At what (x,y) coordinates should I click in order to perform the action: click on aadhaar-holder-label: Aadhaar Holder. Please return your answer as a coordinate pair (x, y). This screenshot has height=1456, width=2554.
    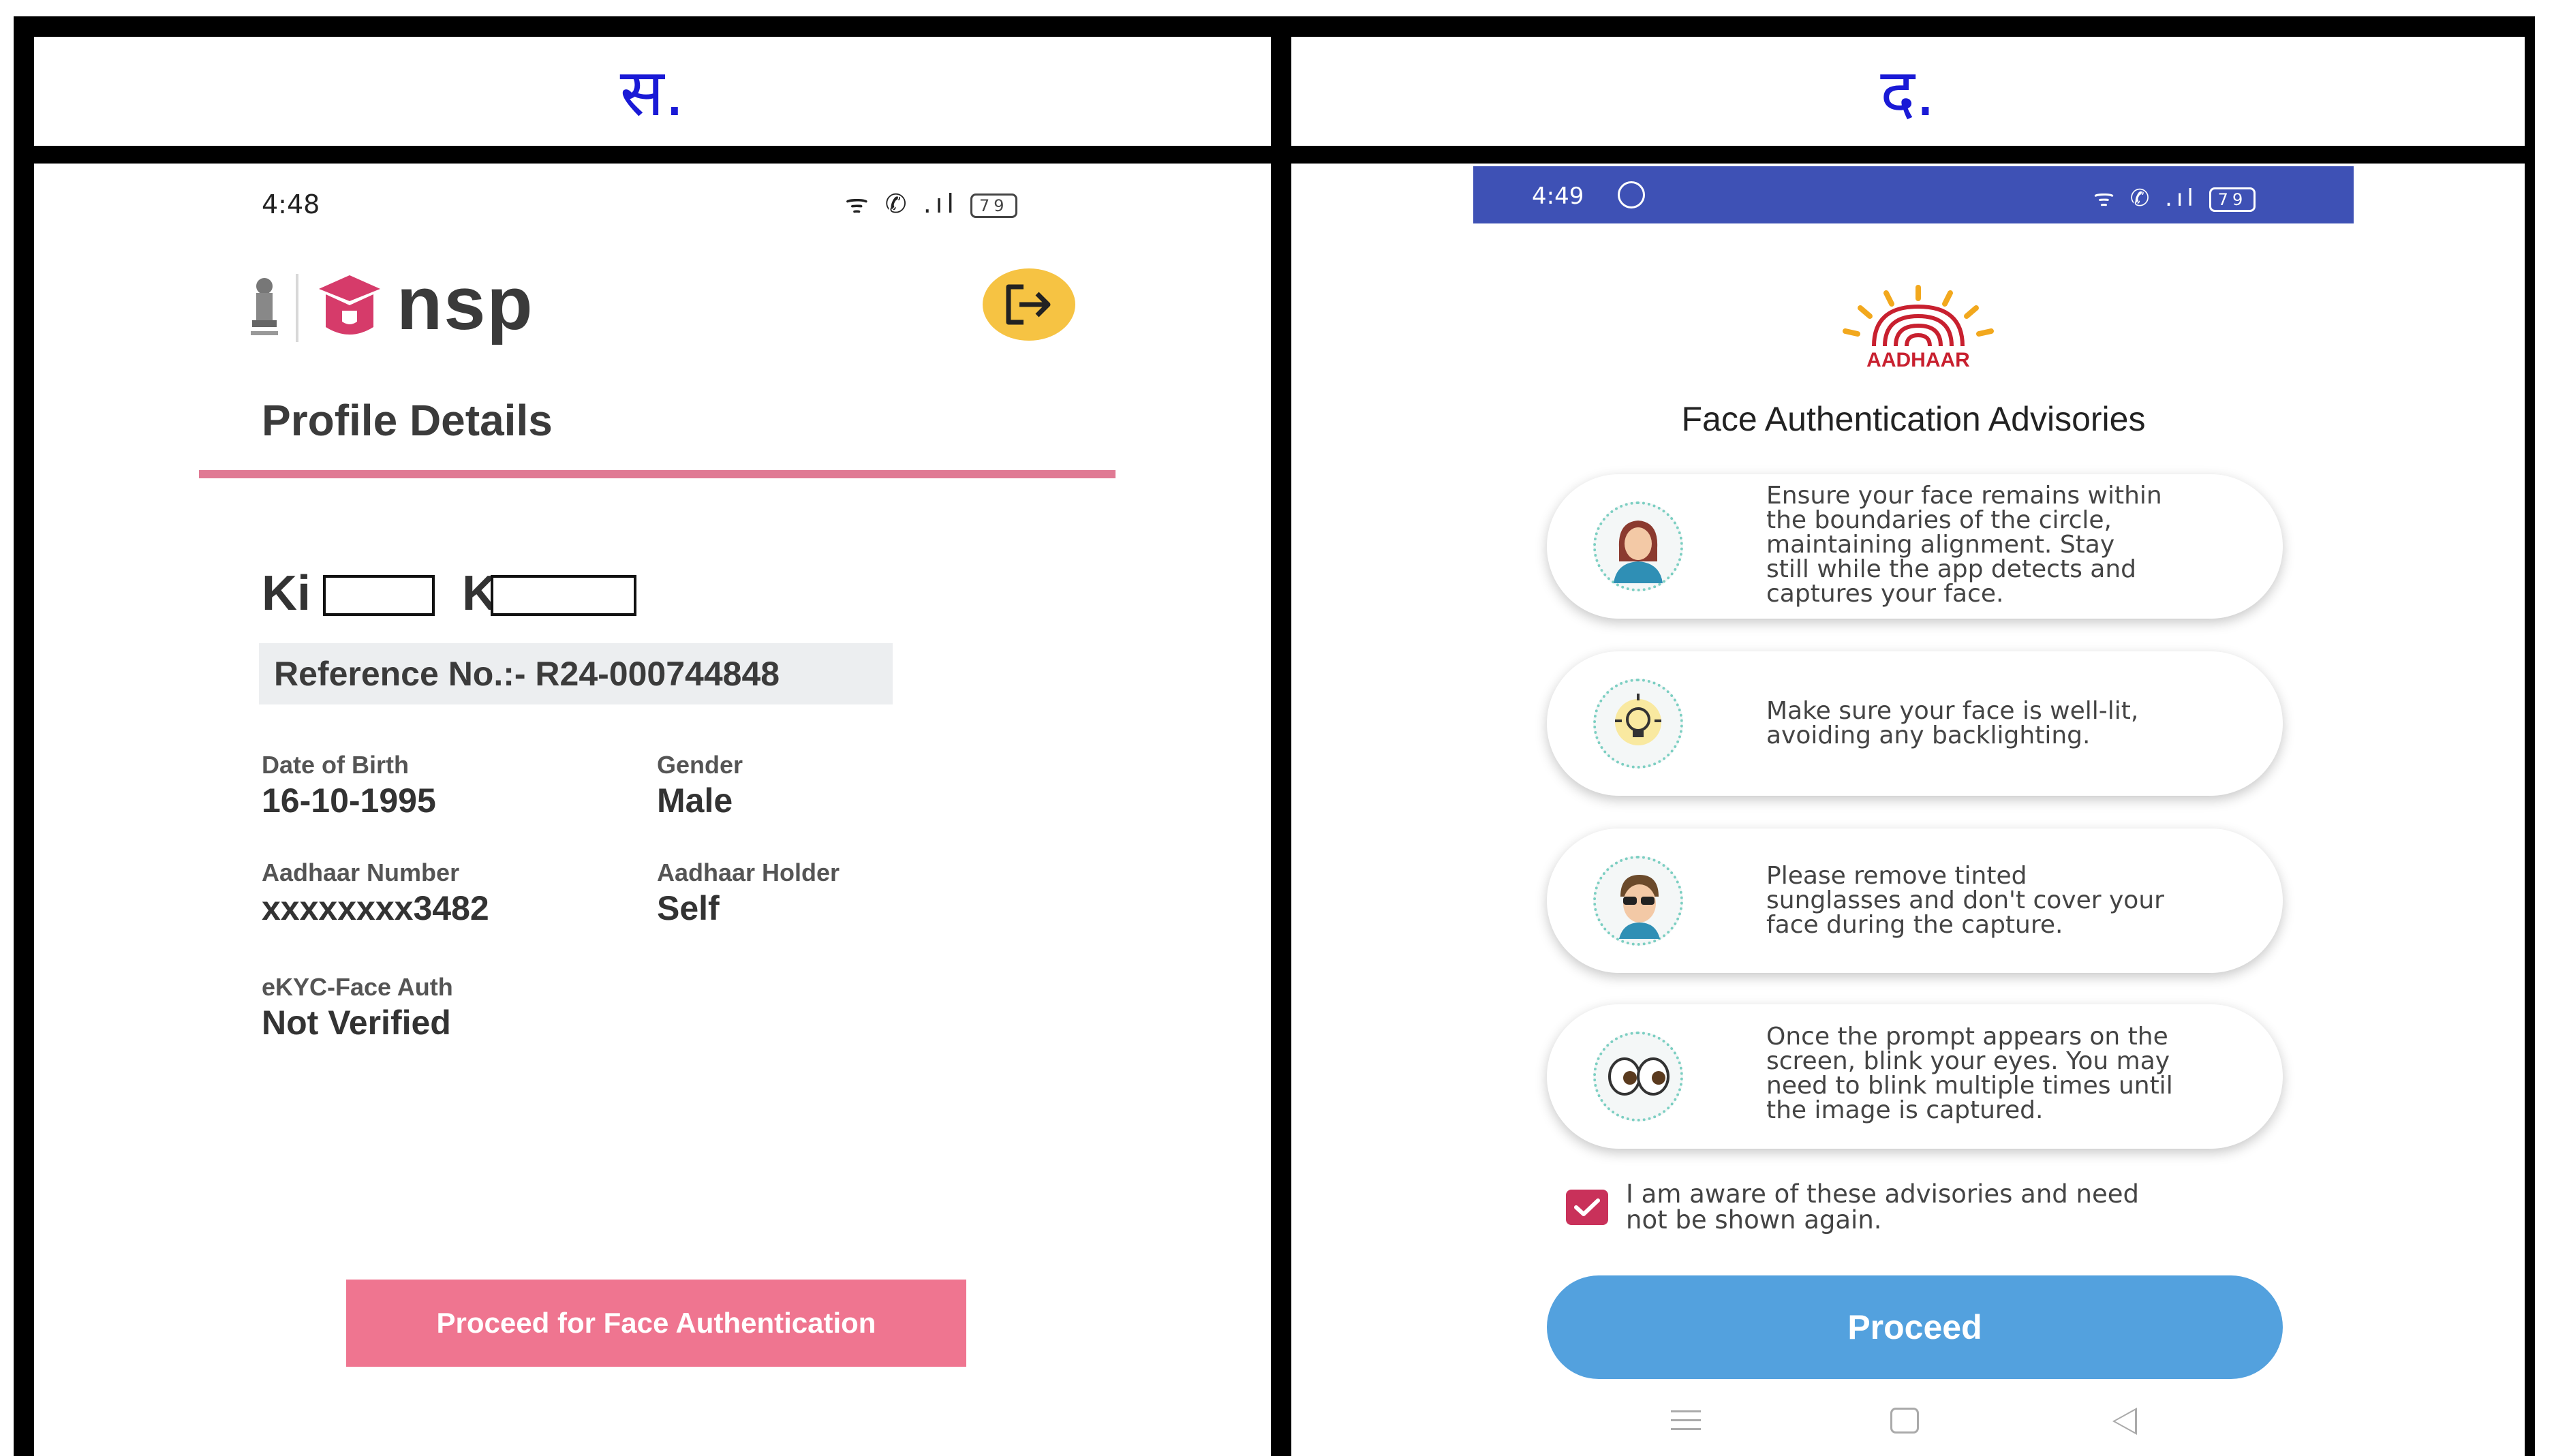
    Looking at the image, I should click on (748, 872).